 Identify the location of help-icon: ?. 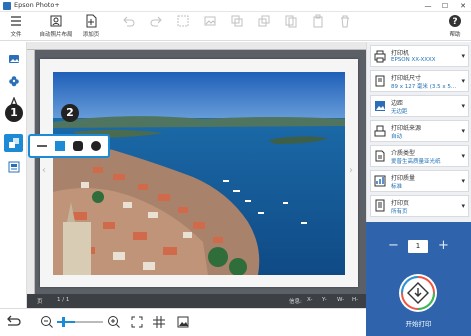
(455, 21).